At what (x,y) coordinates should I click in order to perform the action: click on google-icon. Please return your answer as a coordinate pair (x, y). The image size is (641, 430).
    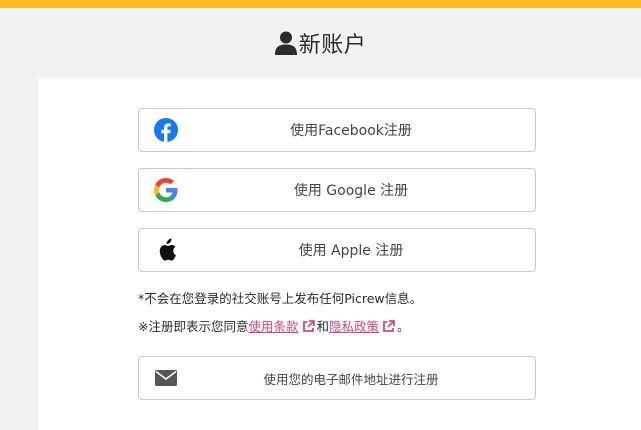
    Looking at the image, I should click on (166, 190).